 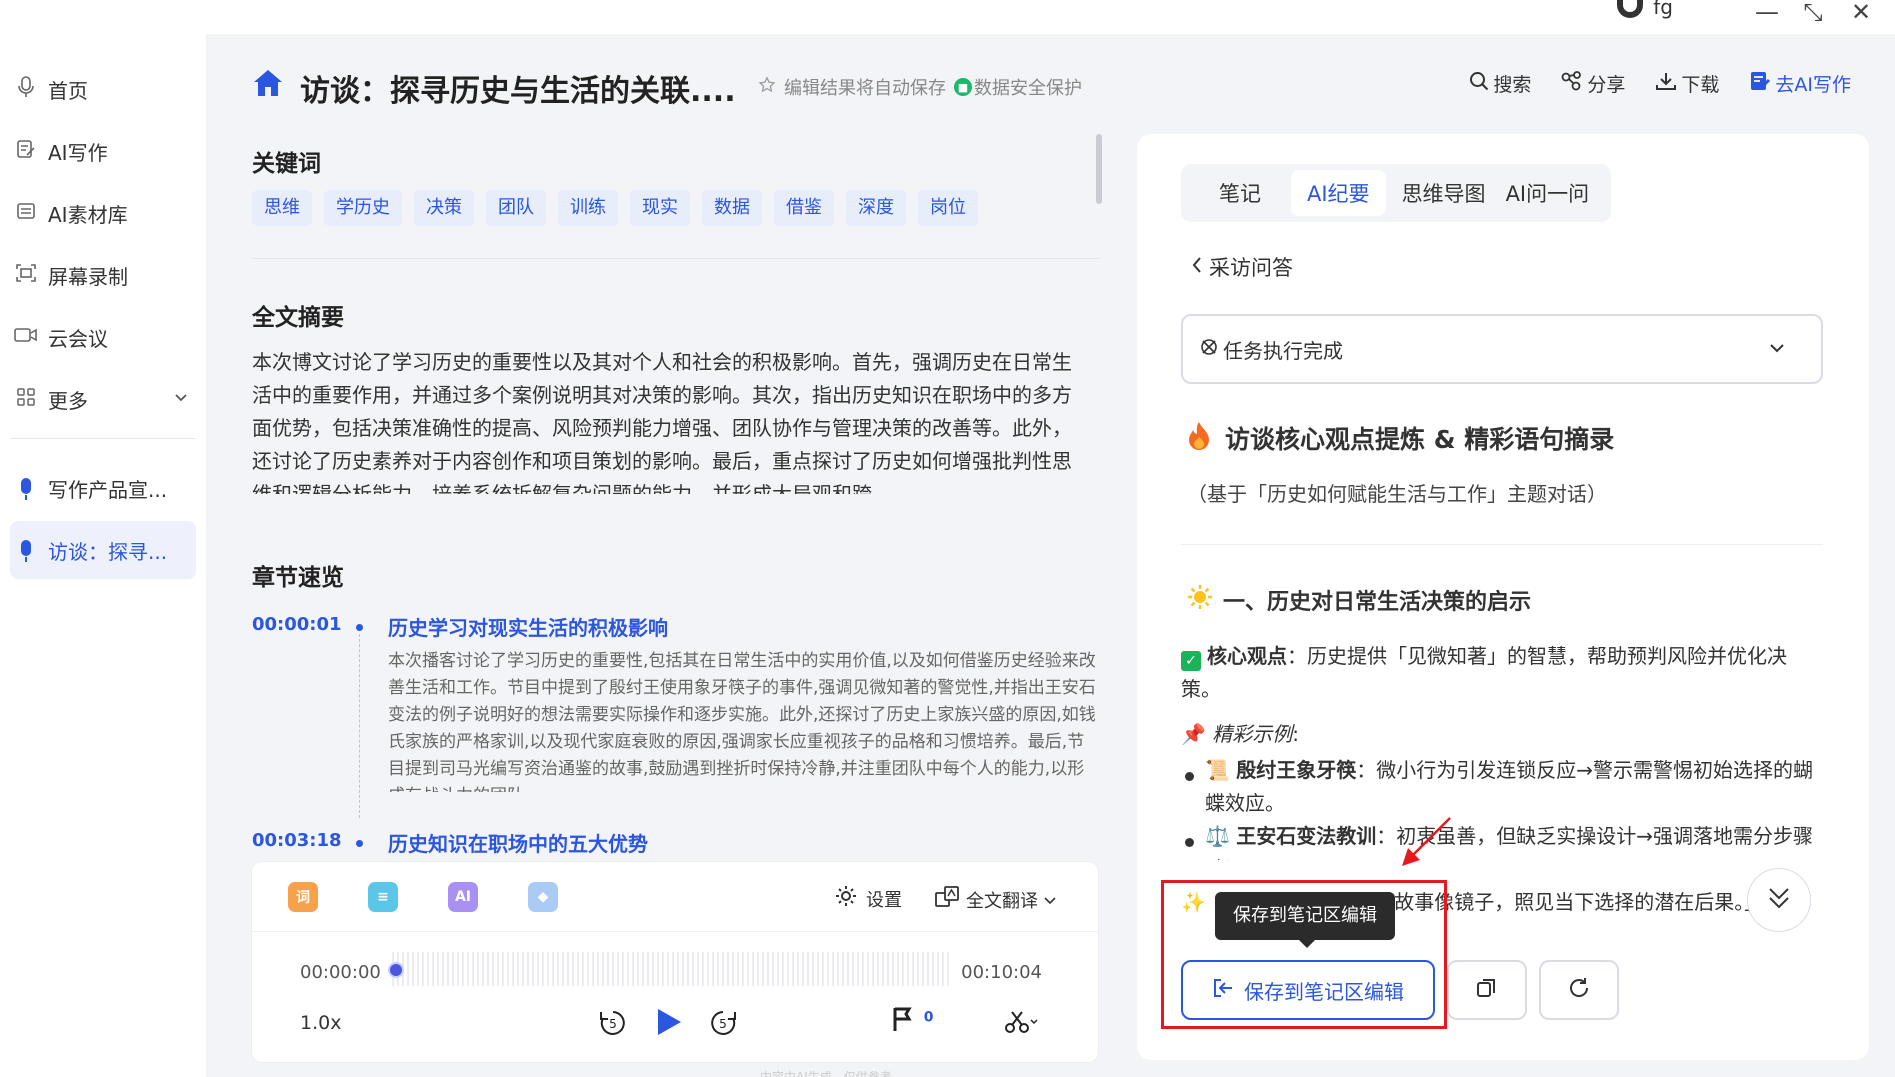 I want to click on copy-button, so click(x=1487, y=990).